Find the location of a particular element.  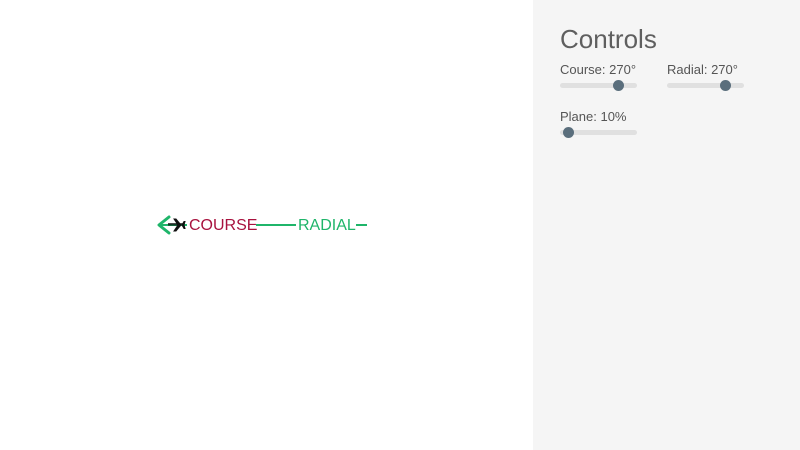

course-control: Course: 270° is located at coordinates (599, 76).